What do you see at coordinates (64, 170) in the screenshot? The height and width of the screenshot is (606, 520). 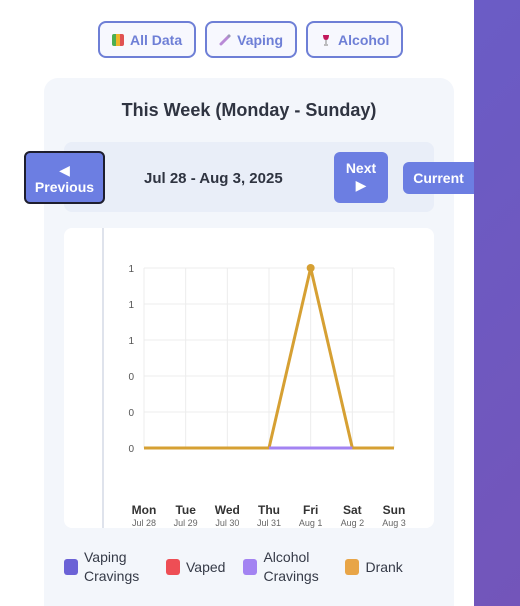 I see `arrow-left-icon: ◀` at bounding box center [64, 170].